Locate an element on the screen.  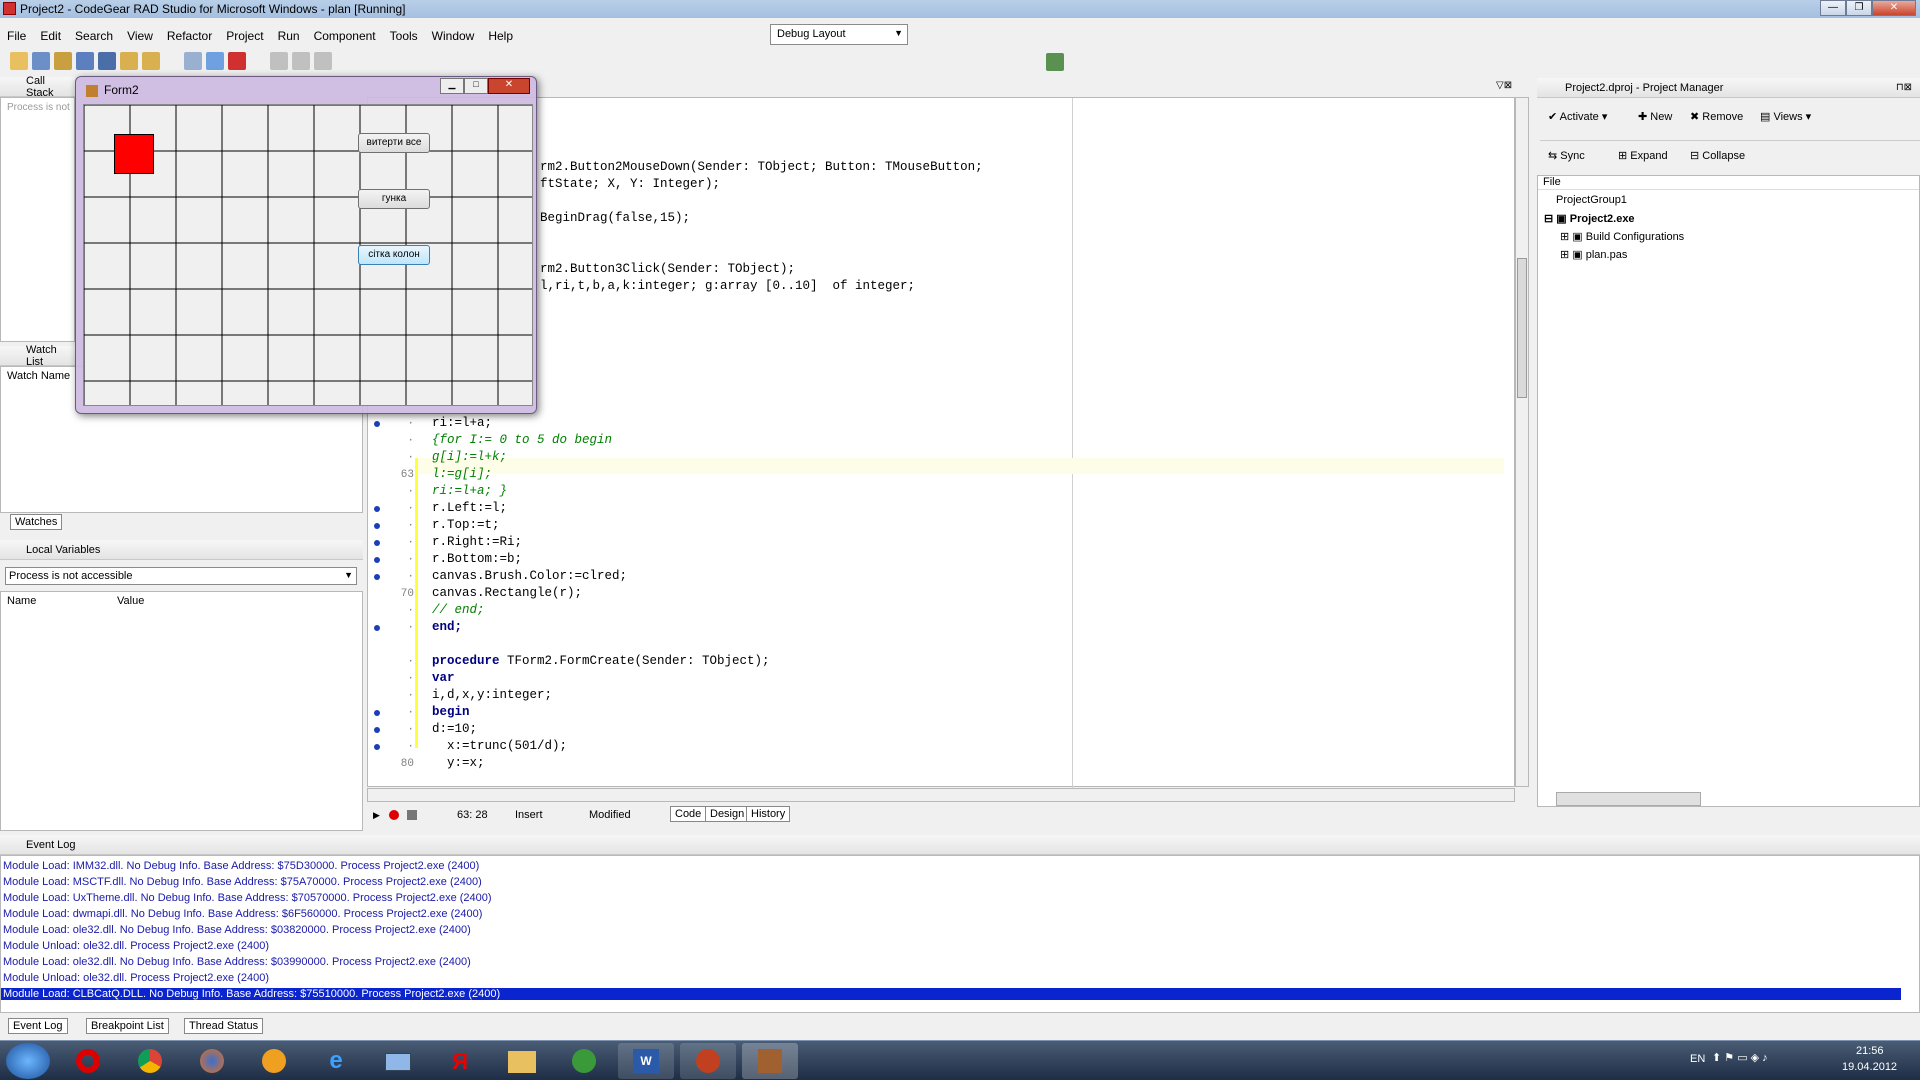
tab-code: Code is located at coordinates (688, 814).